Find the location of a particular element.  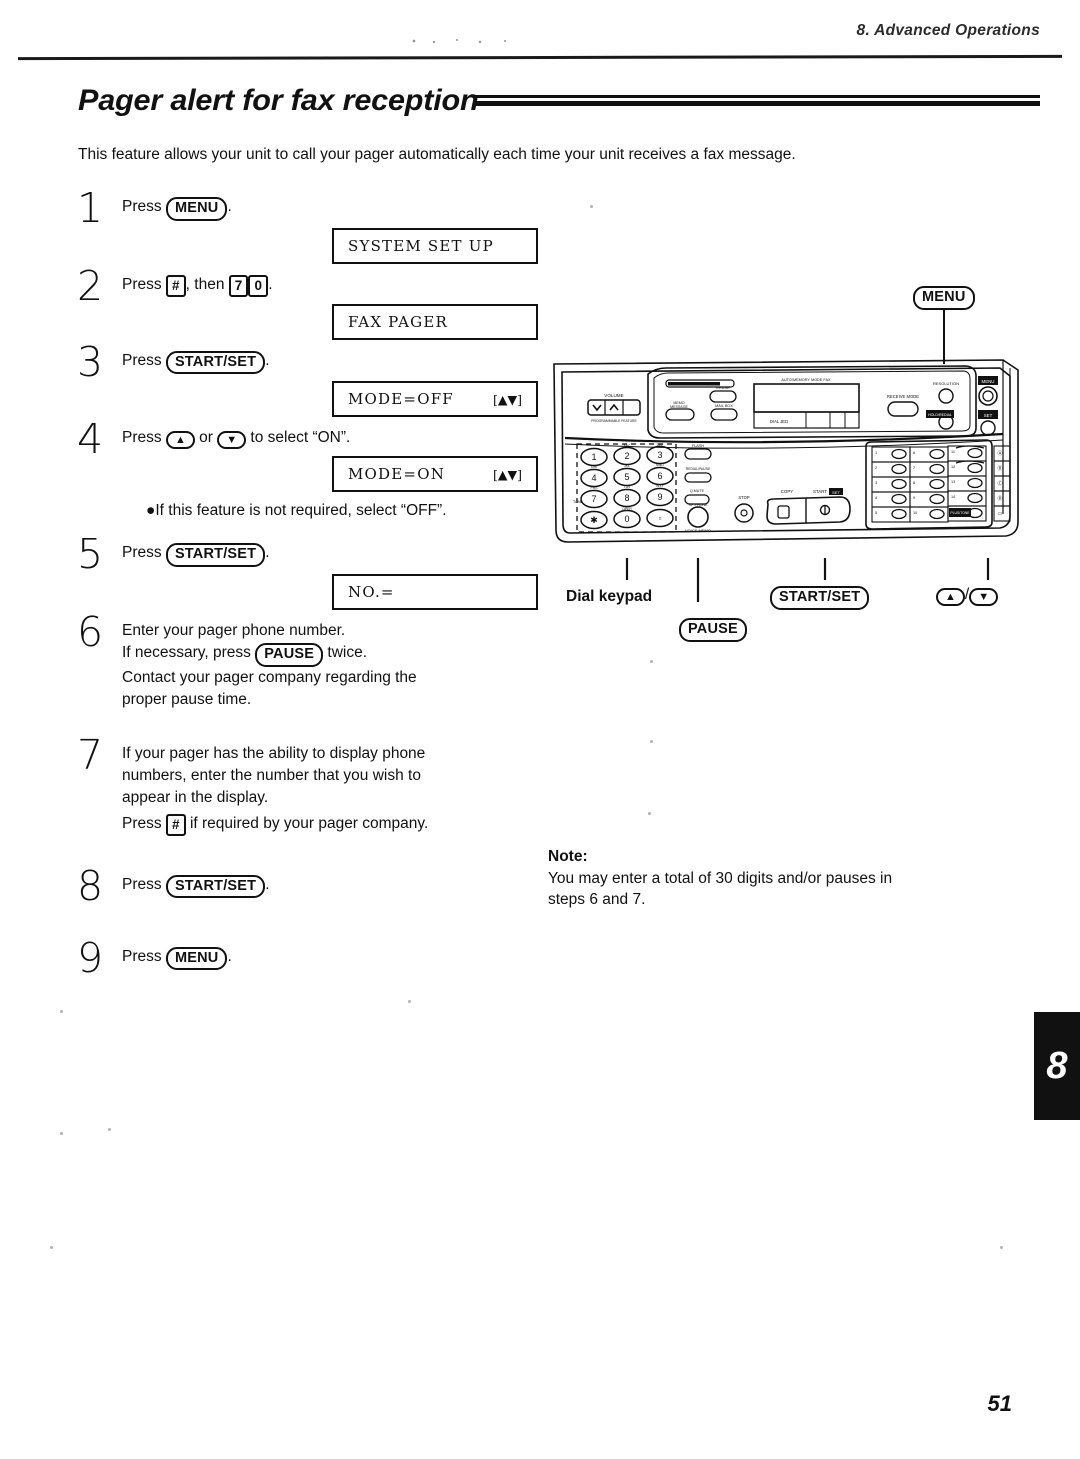

svg-text: Ⓒ is located at coordinates (999, 483).